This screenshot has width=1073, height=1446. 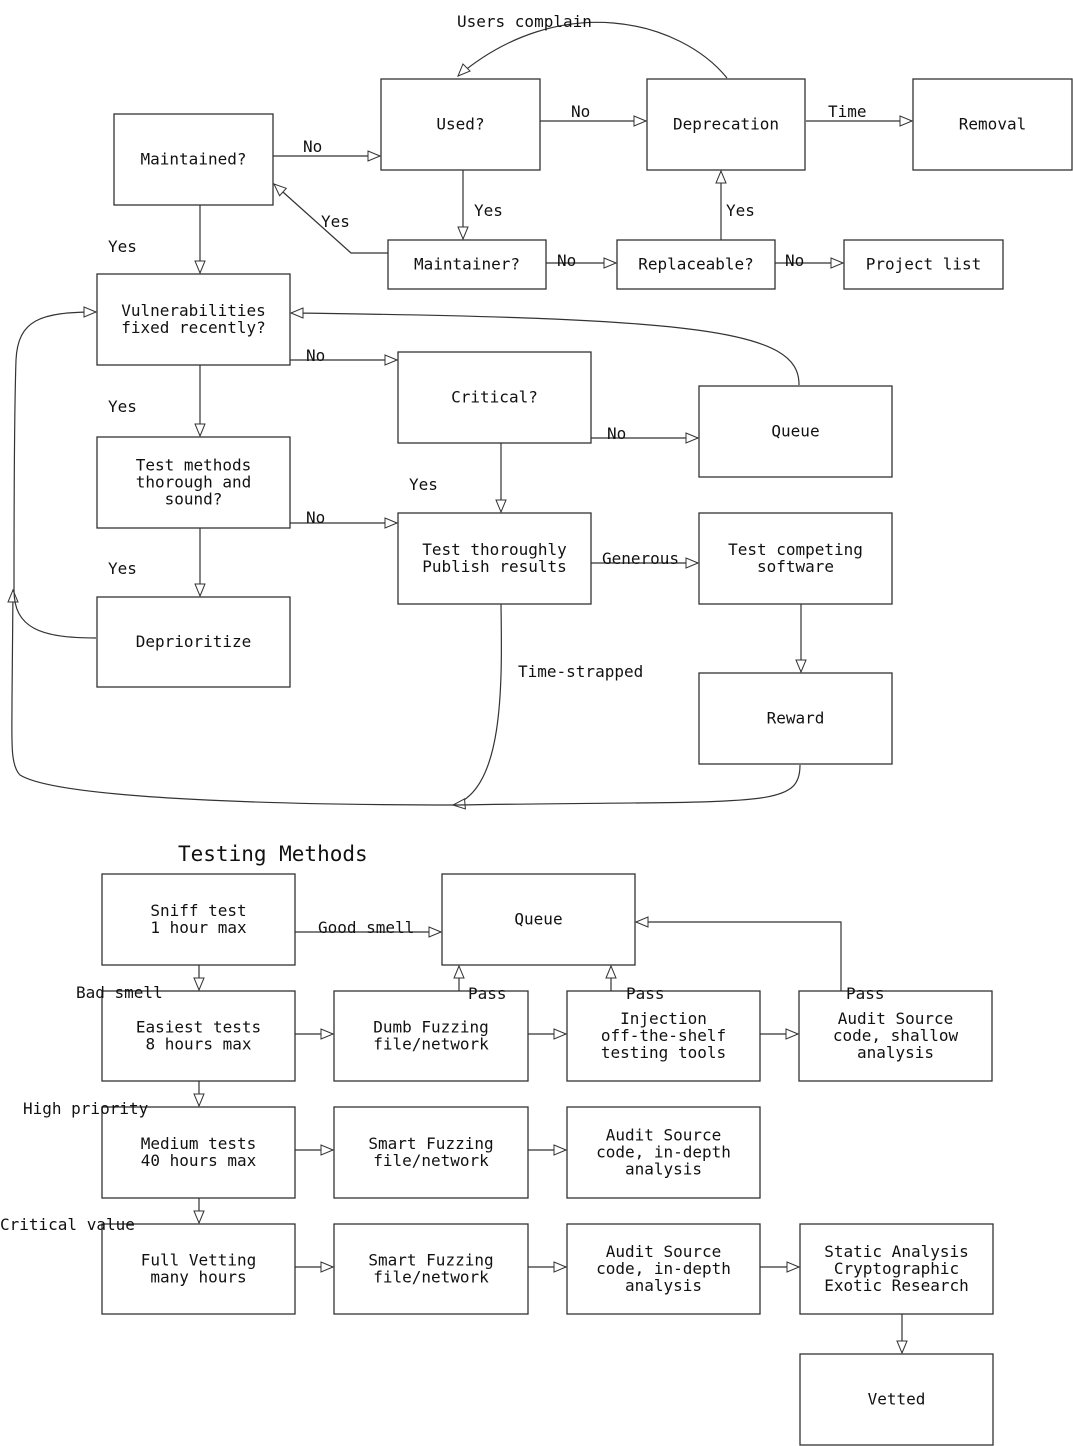 I want to click on edge-vuln-testmethods, so click(x=200, y=401).